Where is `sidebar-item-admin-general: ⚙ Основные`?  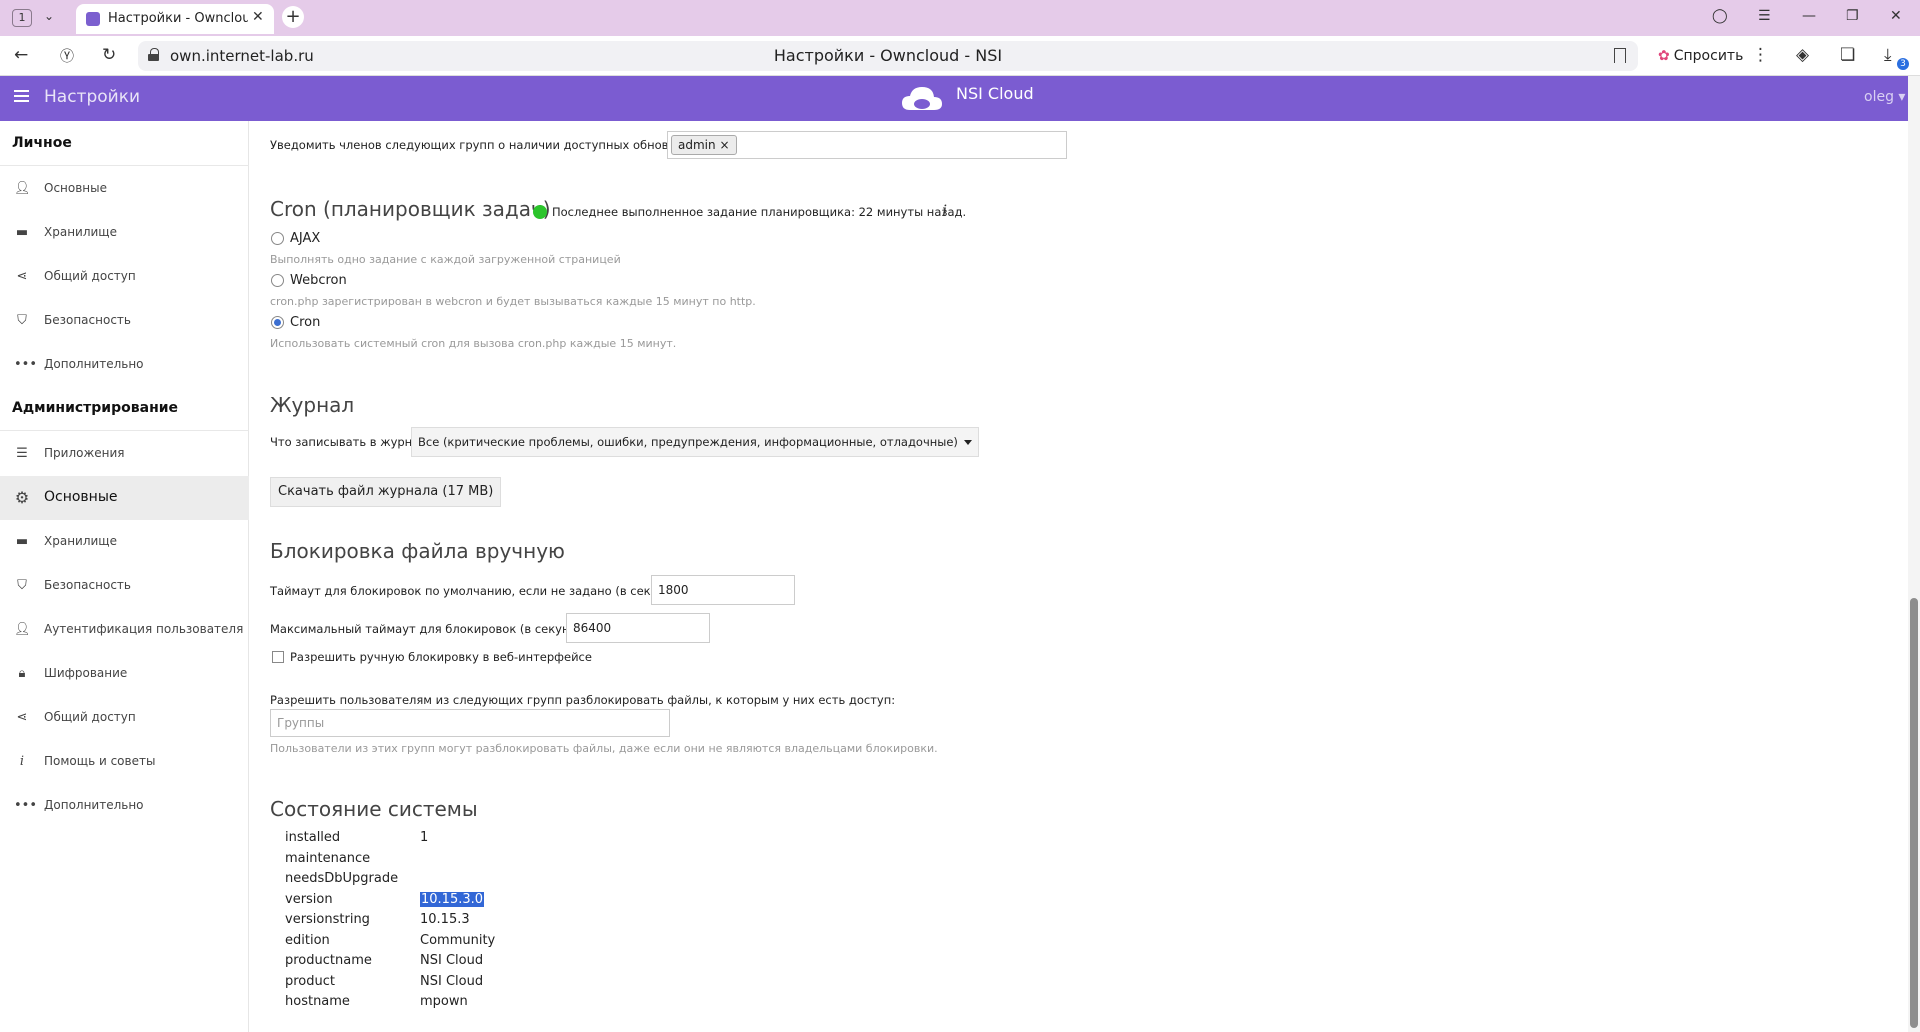 sidebar-item-admin-general: ⚙ Основные is located at coordinates (124, 498).